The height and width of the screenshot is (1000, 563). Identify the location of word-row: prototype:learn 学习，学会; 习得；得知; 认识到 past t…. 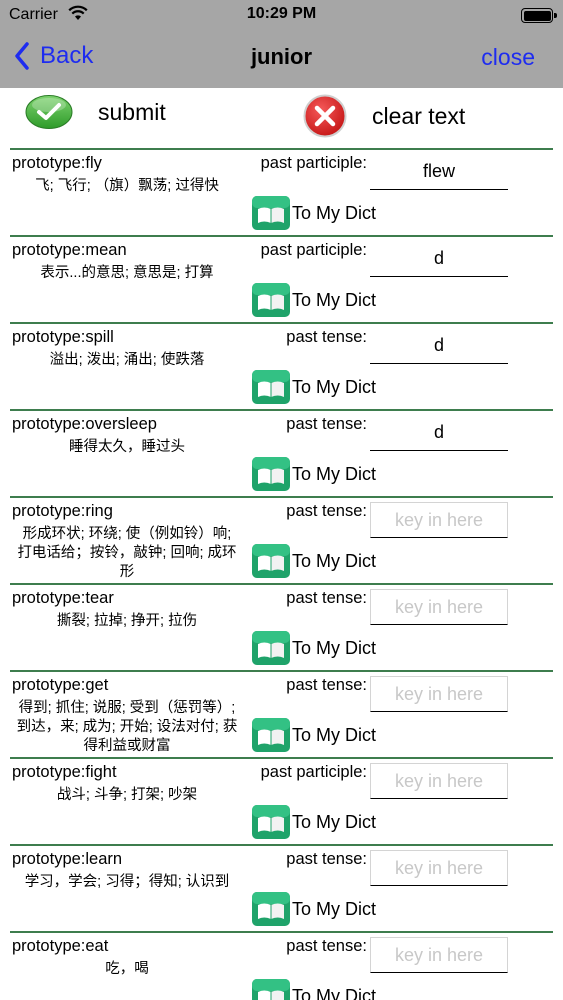
(281, 887).